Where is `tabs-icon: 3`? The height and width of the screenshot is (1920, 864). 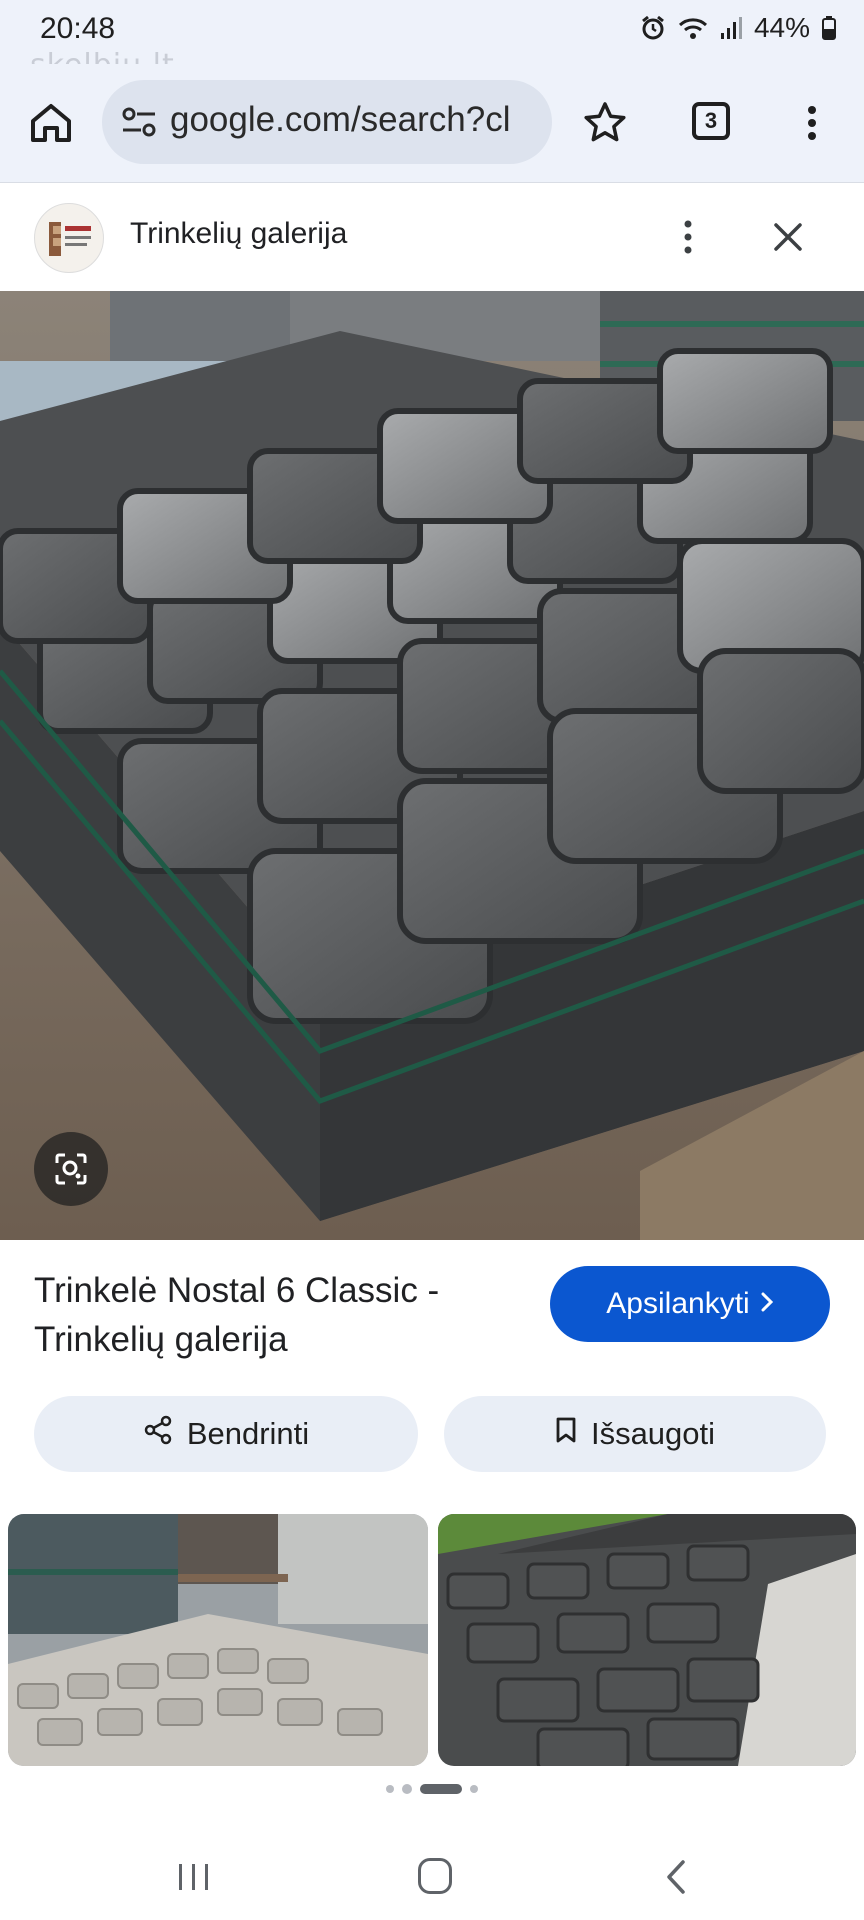 tabs-icon: 3 is located at coordinates (711, 121).